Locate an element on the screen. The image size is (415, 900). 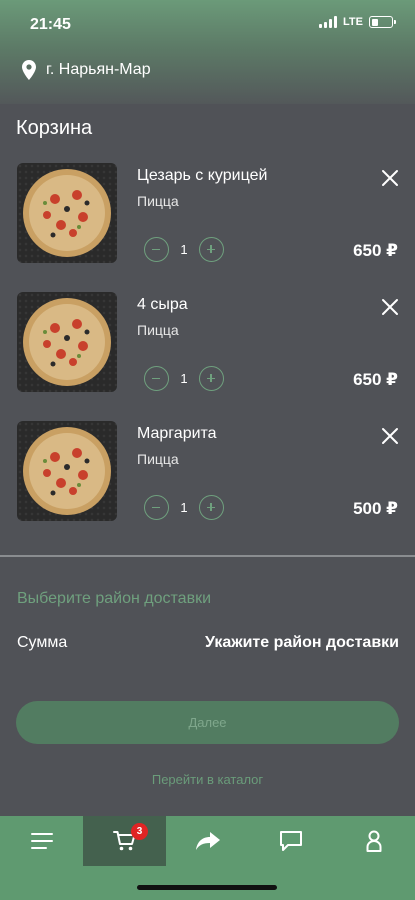
location-pin-icon is located at coordinates (29, 70).